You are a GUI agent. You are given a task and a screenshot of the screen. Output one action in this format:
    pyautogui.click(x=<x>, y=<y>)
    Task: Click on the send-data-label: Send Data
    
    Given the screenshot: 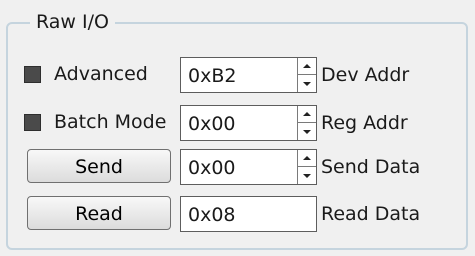 What is the action you would take?
    pyautogui.click(x=371, y=167)
    